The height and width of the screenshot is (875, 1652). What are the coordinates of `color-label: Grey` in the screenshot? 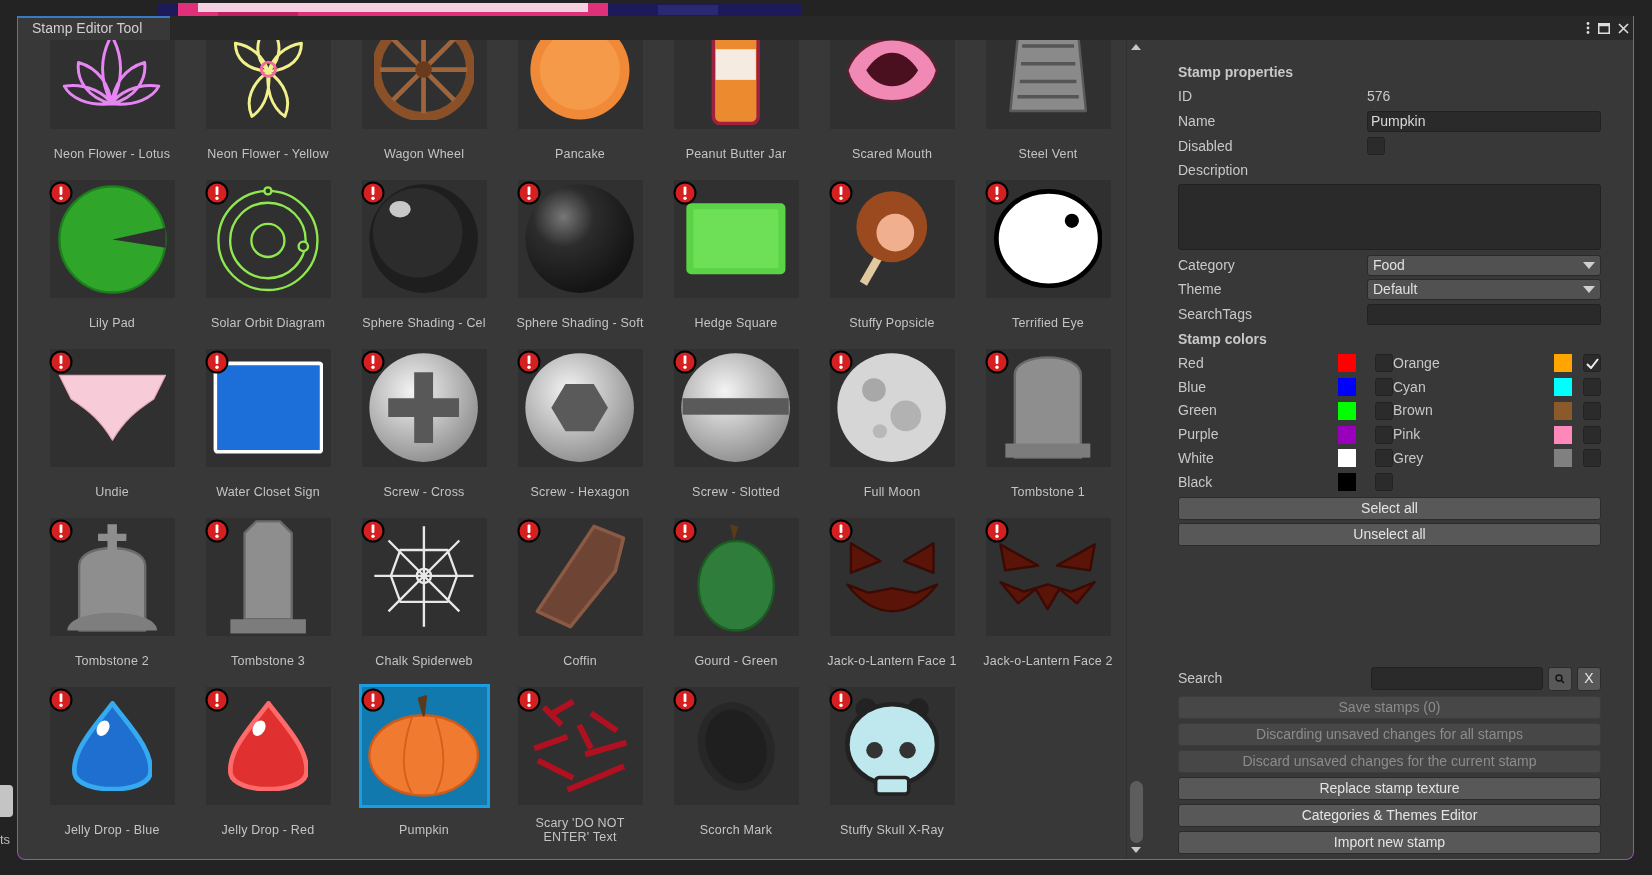 It's located at (1409, 458).